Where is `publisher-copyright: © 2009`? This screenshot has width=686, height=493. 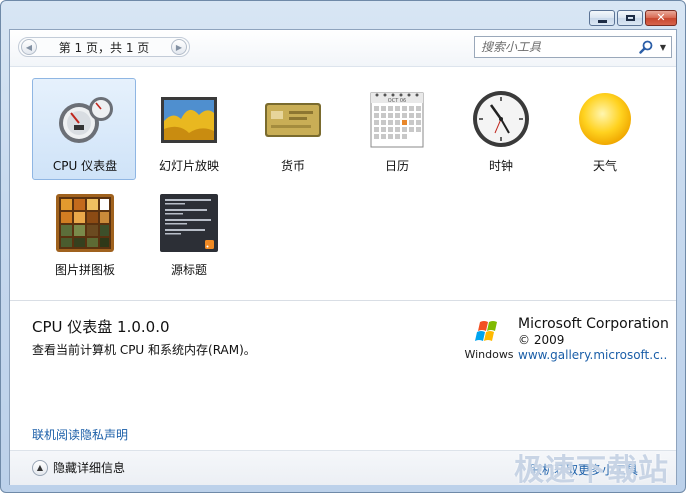
publisher-copyright: © 2009 is located at coordinates (541, 340).